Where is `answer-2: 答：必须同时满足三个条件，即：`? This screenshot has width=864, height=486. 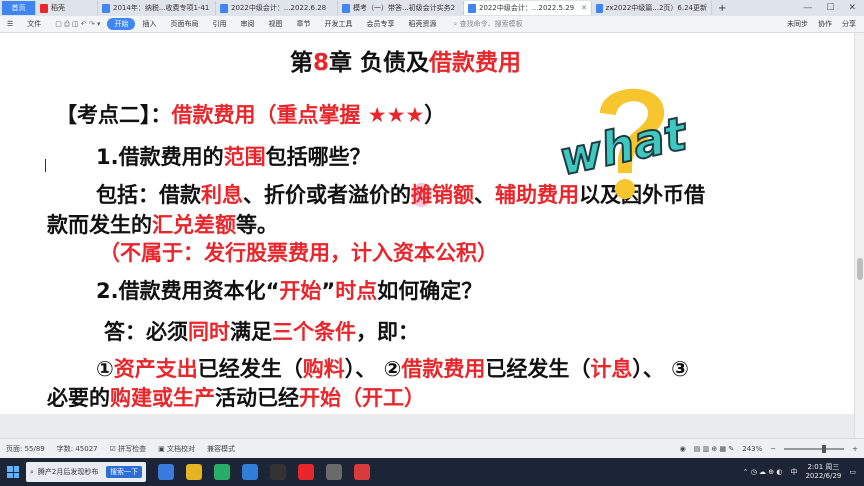
answer-2: 答：必须同时满足三个条件，即： is located at coordinates (261, 332).